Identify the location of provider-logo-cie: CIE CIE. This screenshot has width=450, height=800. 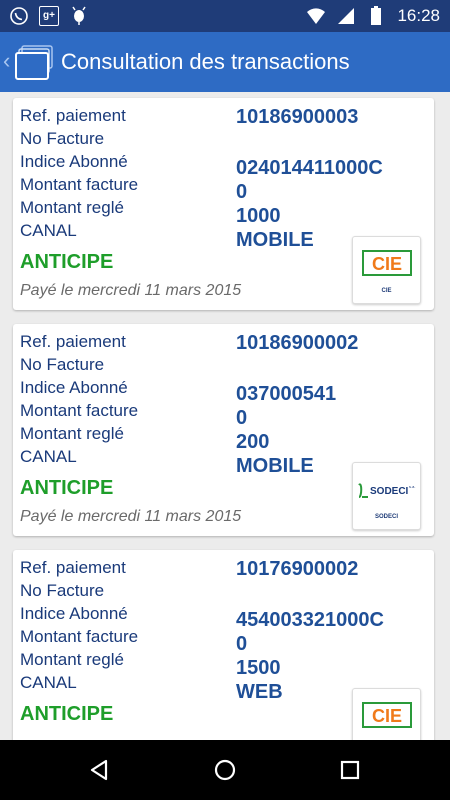
(386, 270).